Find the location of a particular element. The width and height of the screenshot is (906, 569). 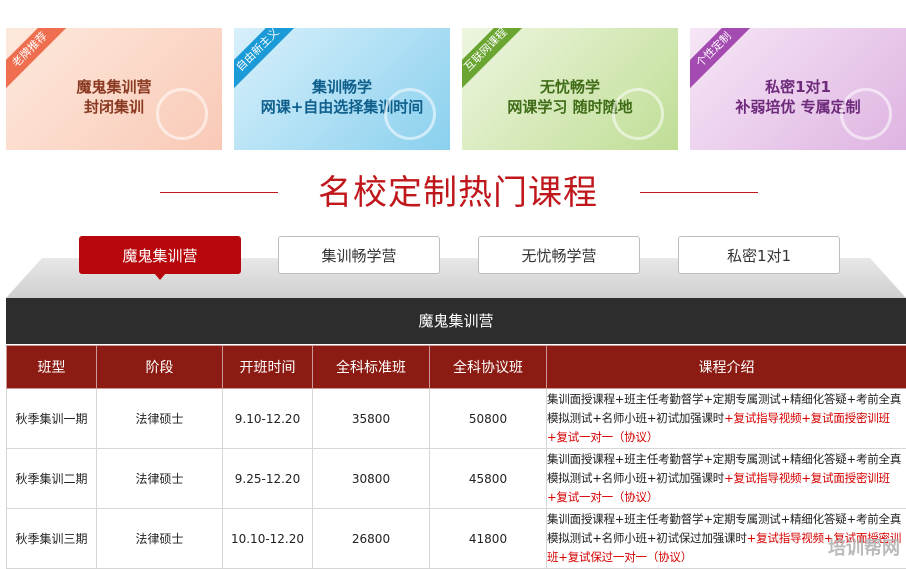

cell-dates: 9.10-12.20 is located at coordinates (268, 419).